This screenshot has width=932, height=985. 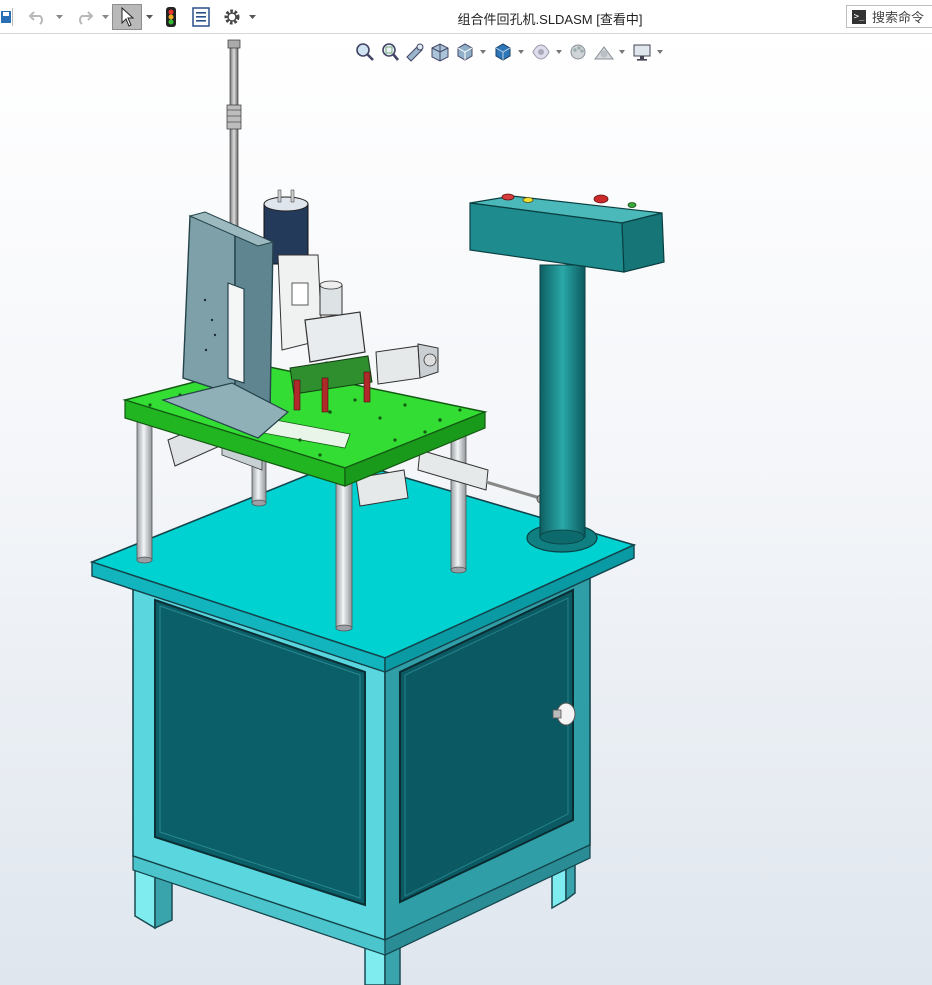 What do you see at coordinates (105, 17) in the screenshot?
I see `redo-dropdown-chevron-icon` at bounding box center [105, 17].